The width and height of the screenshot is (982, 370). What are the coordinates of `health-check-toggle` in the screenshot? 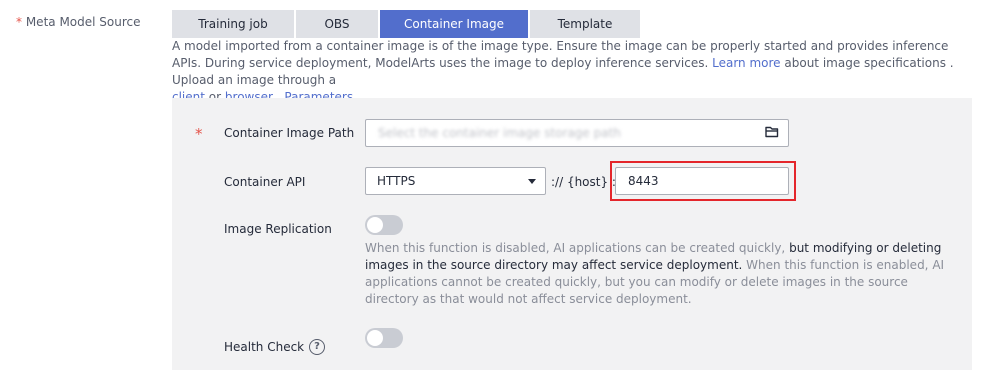 It's located at (384, 338).